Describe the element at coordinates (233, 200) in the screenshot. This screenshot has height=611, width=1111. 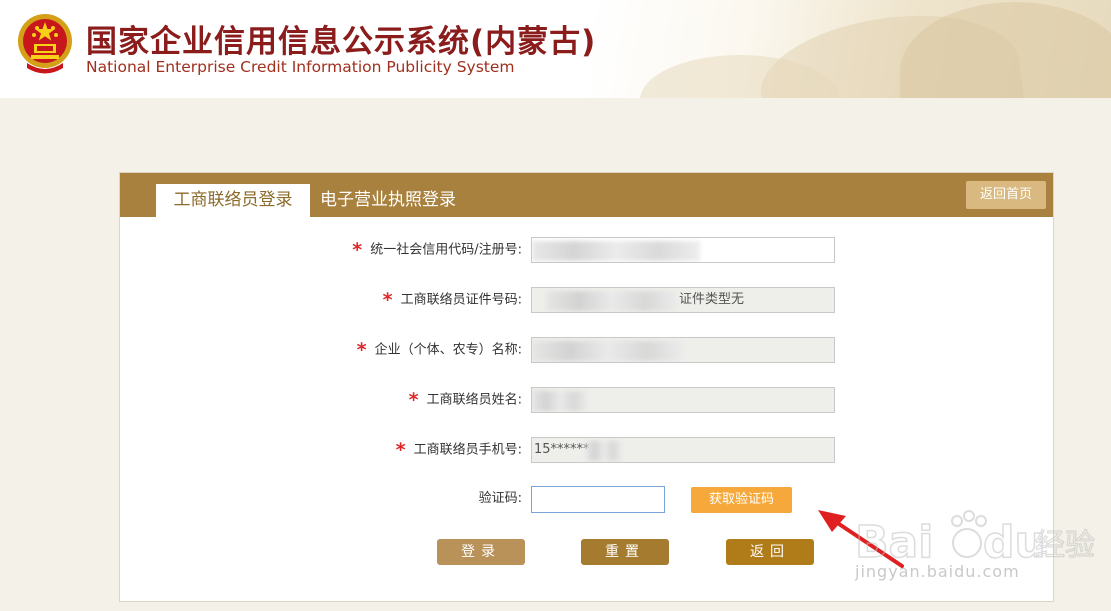
I see `tab-contact-login: 工商联络员登录` at that location.